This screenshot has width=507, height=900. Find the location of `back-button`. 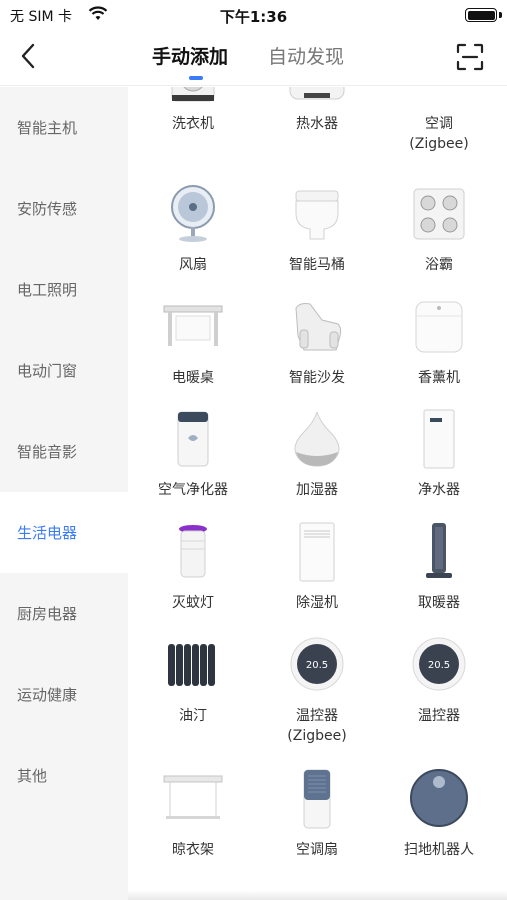

back-button is located at coordinates (28, 56).